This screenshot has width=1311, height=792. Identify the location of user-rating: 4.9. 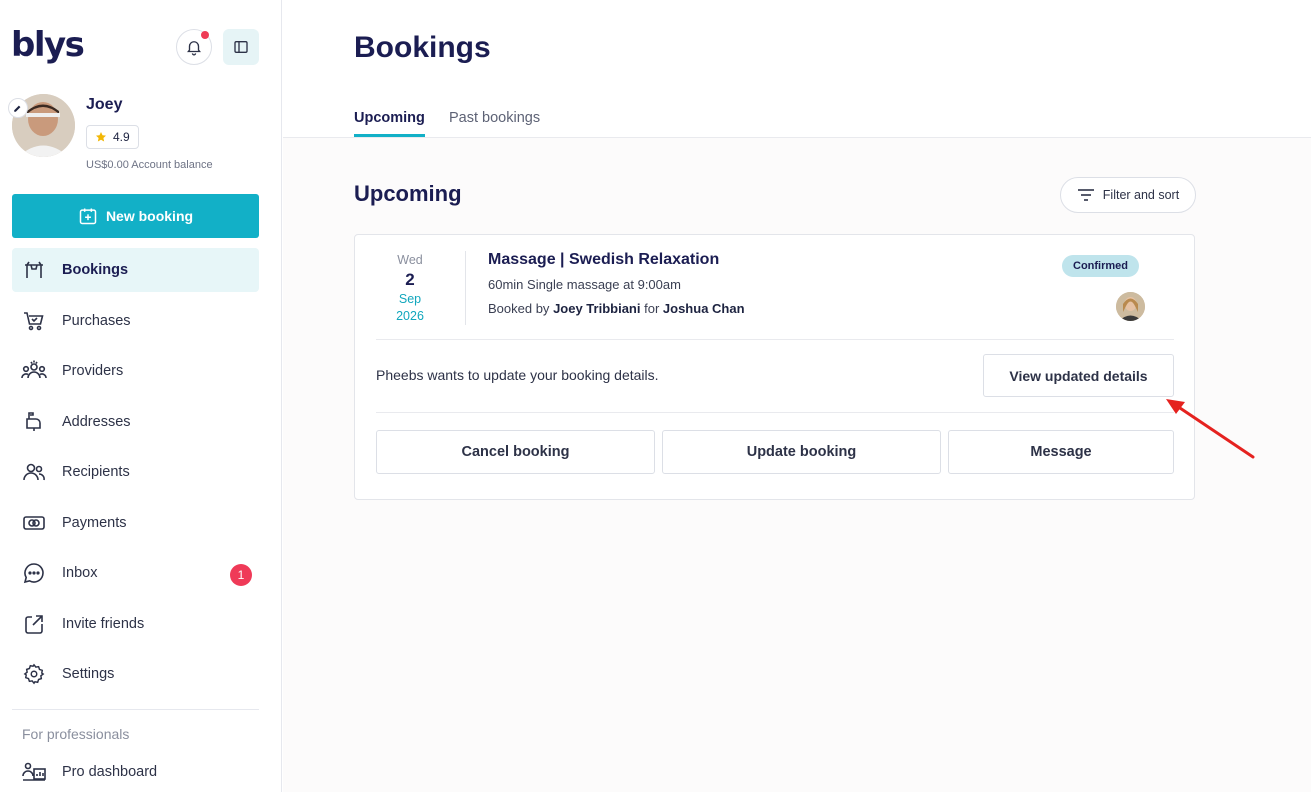
(112, 137).